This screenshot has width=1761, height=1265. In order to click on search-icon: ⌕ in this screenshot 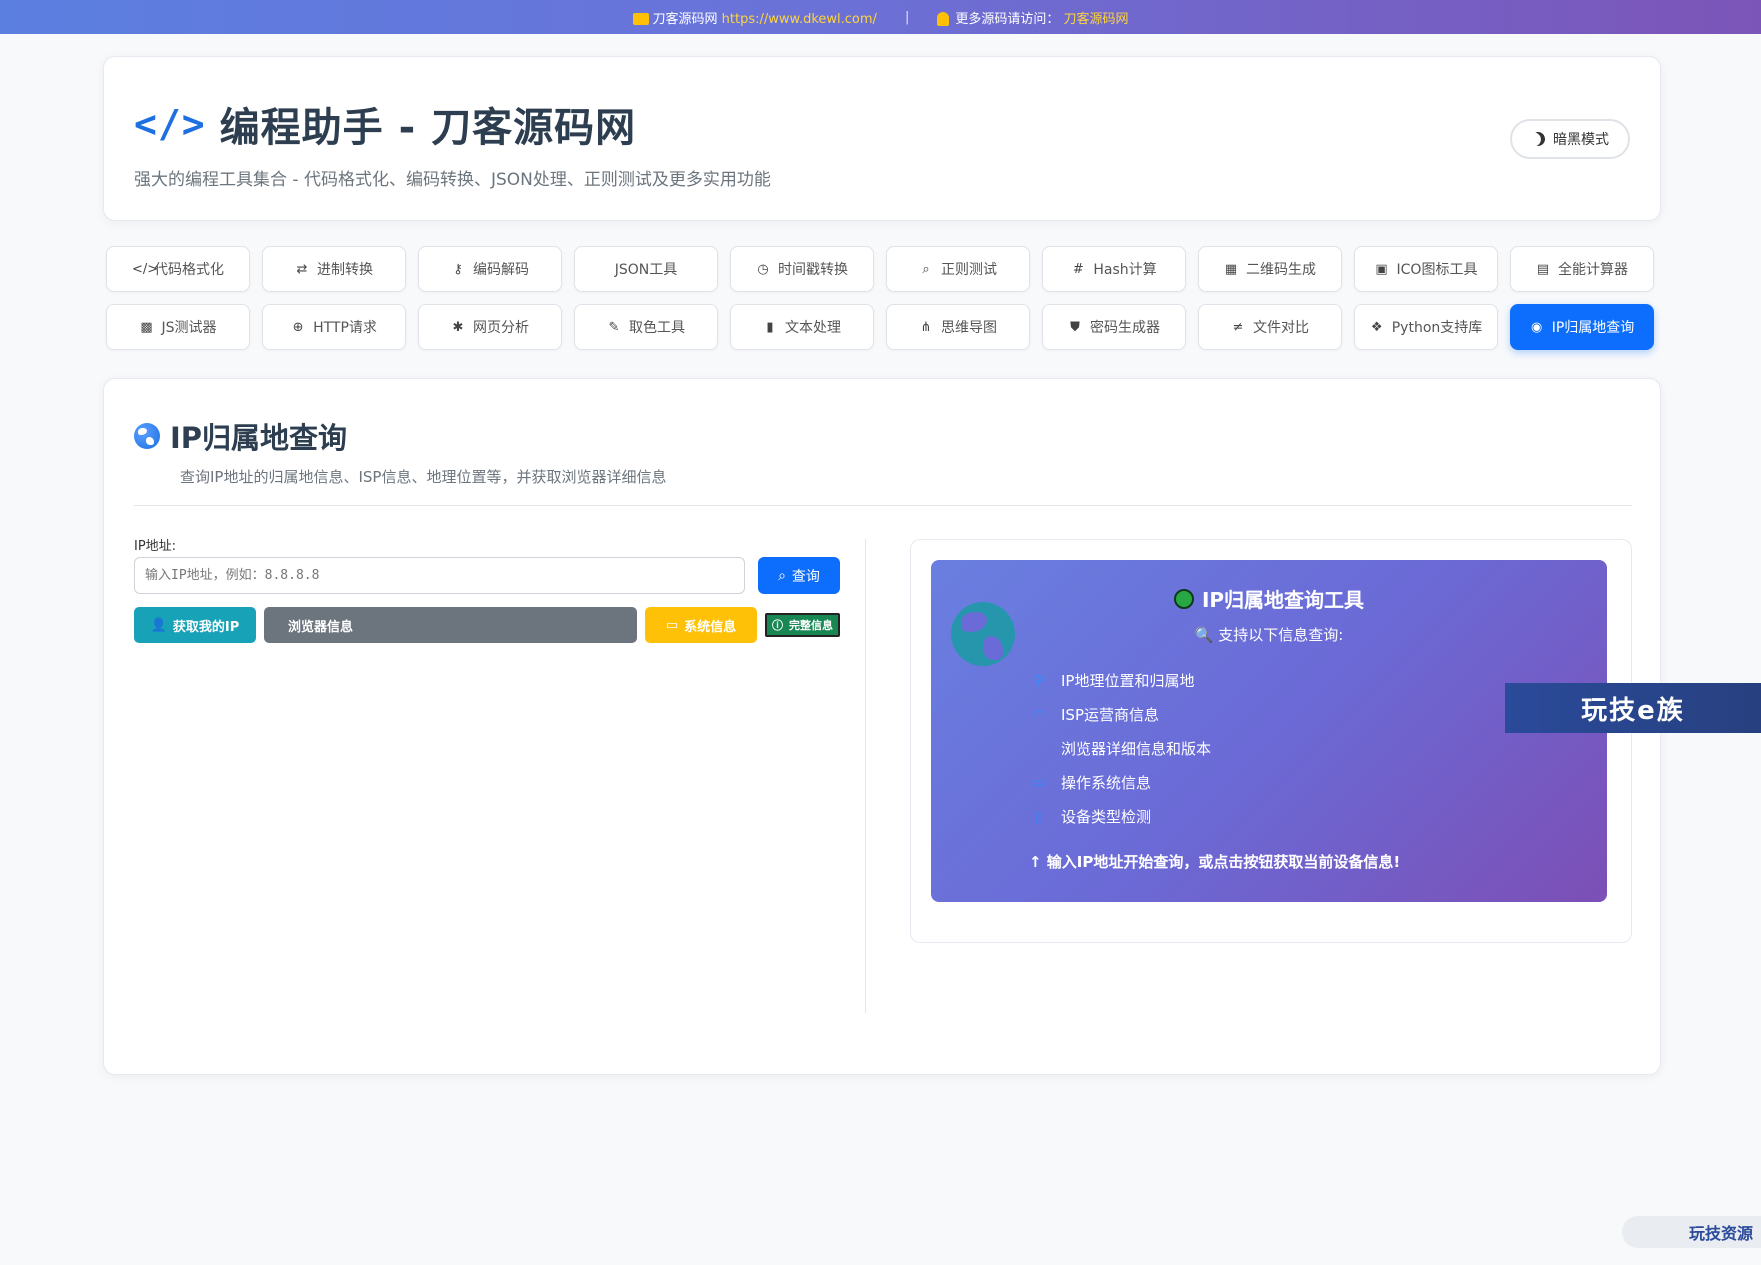, I will do `click(782, 575)`.